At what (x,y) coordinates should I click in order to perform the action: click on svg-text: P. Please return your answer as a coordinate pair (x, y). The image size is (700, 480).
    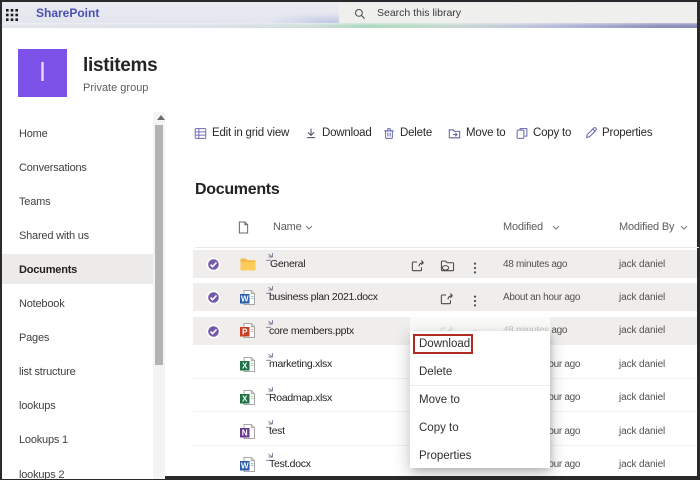
    Looking at the image, I should click on (245, 331).